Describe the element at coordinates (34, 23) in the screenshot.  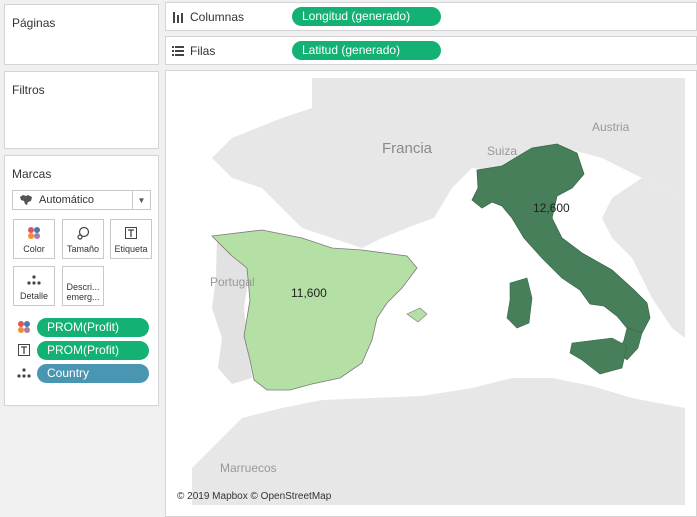
I see `pages-title: Páginas` at that location.